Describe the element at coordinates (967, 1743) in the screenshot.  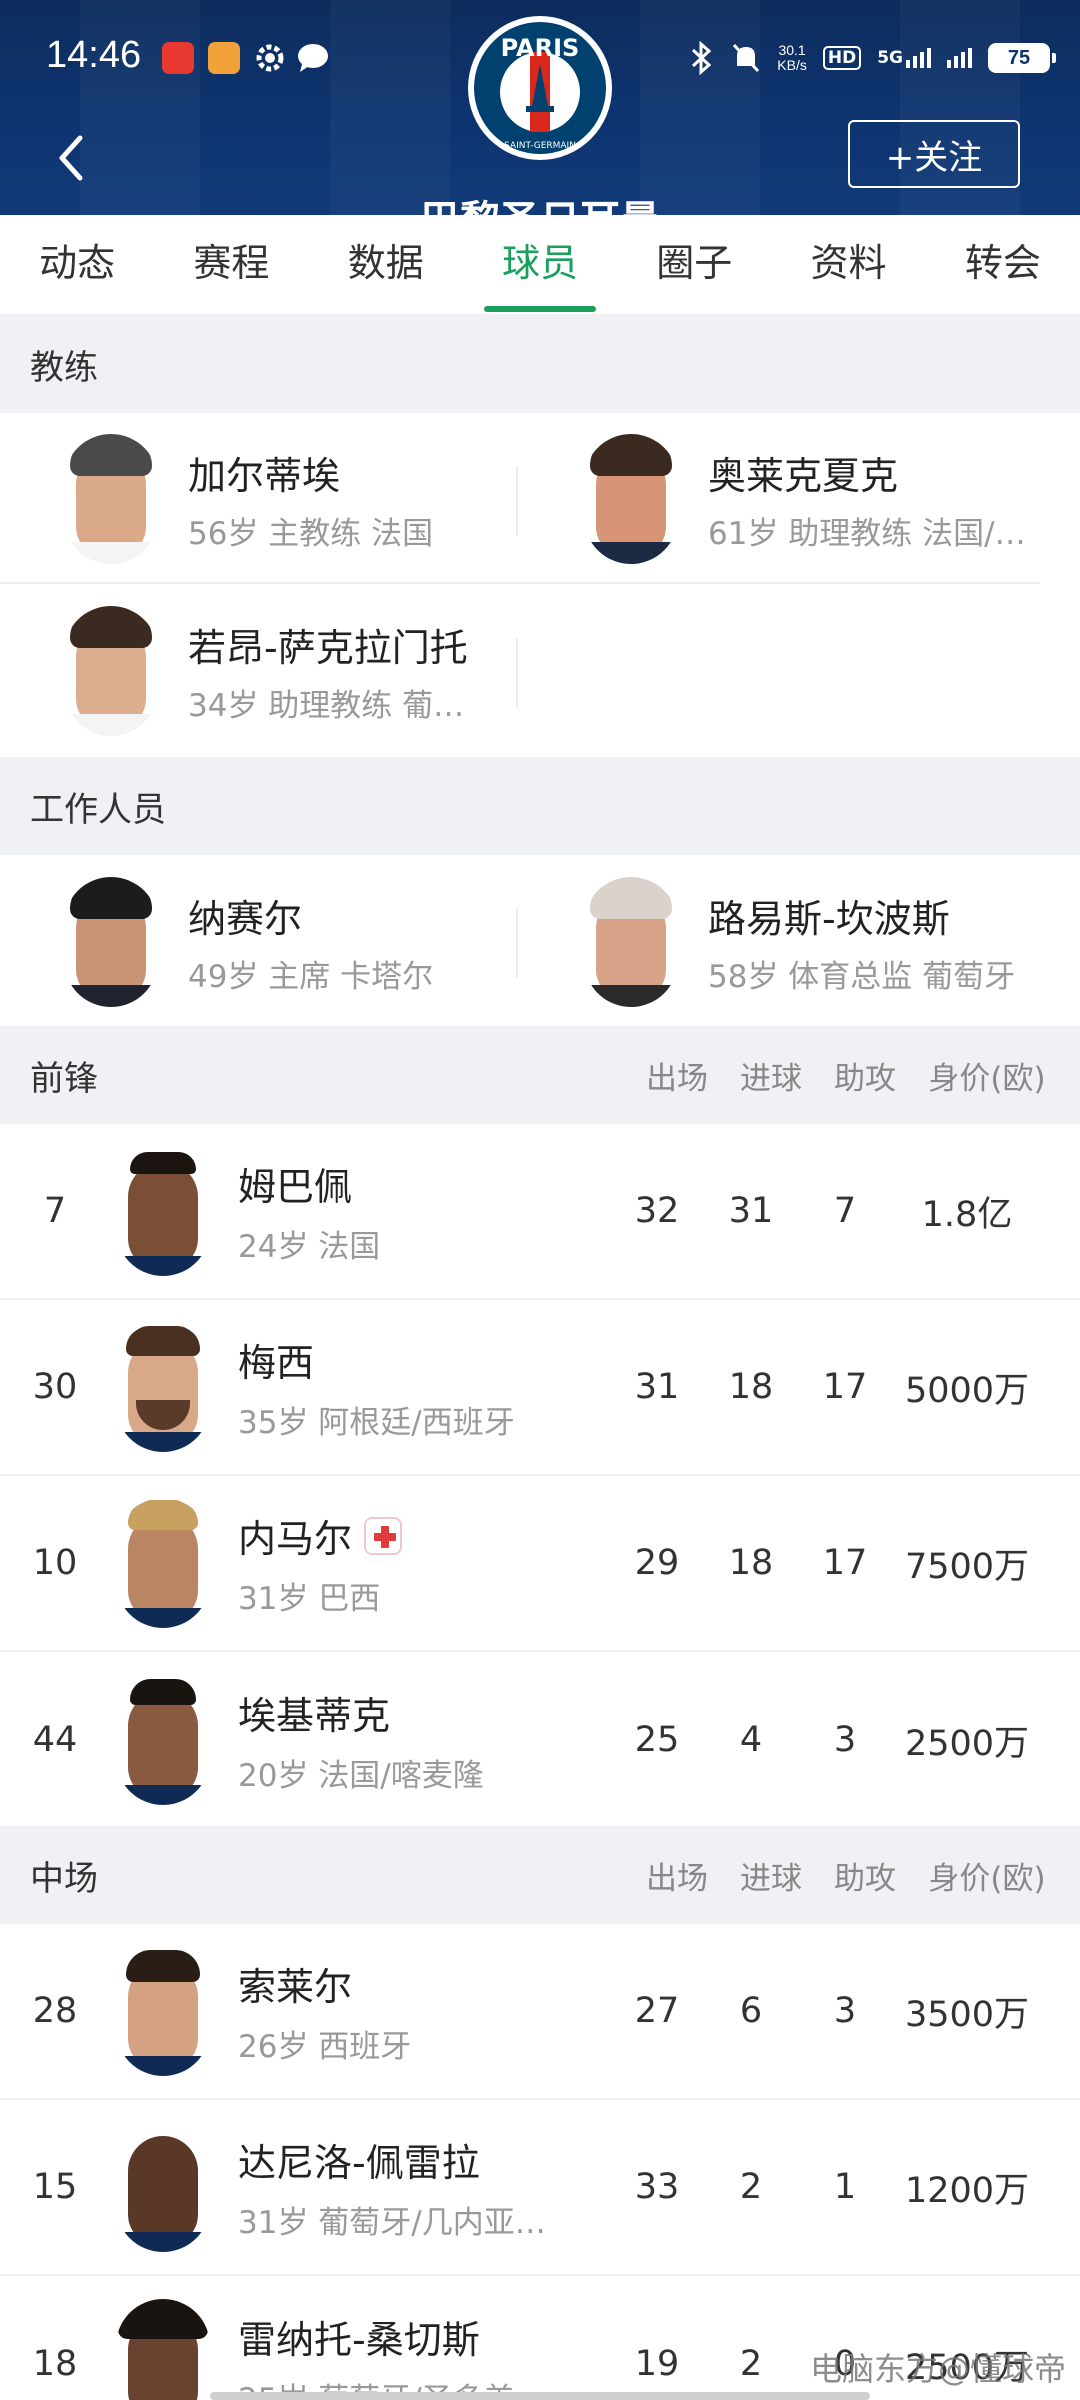
I see `stat-value: 2500万` at that location.